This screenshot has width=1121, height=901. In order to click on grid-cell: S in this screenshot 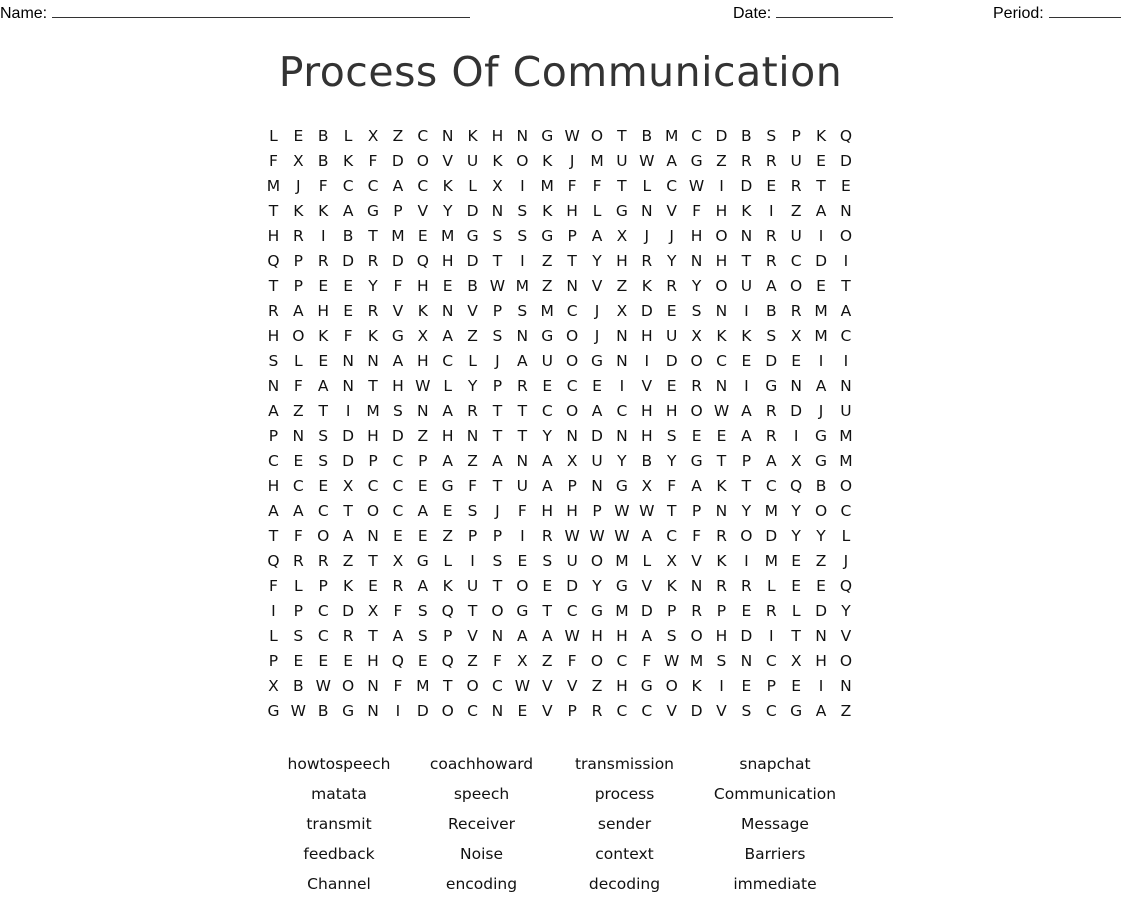, I will do `click(497, 236)`.